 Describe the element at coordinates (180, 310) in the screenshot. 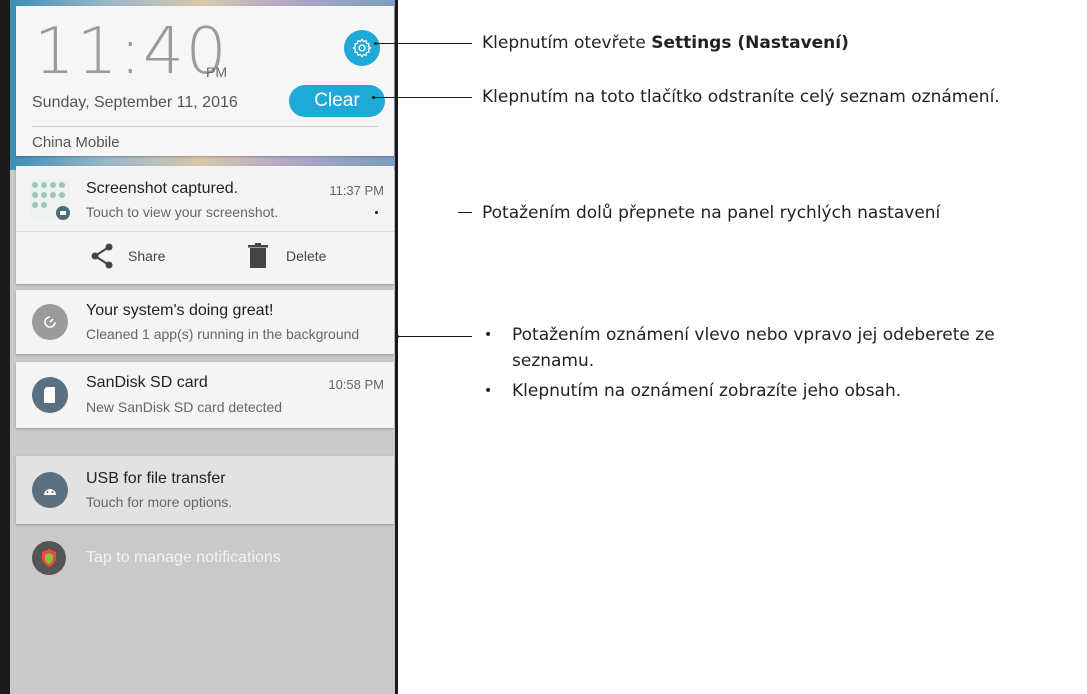

I see `notification-title: Your system's doing great!` at that location.